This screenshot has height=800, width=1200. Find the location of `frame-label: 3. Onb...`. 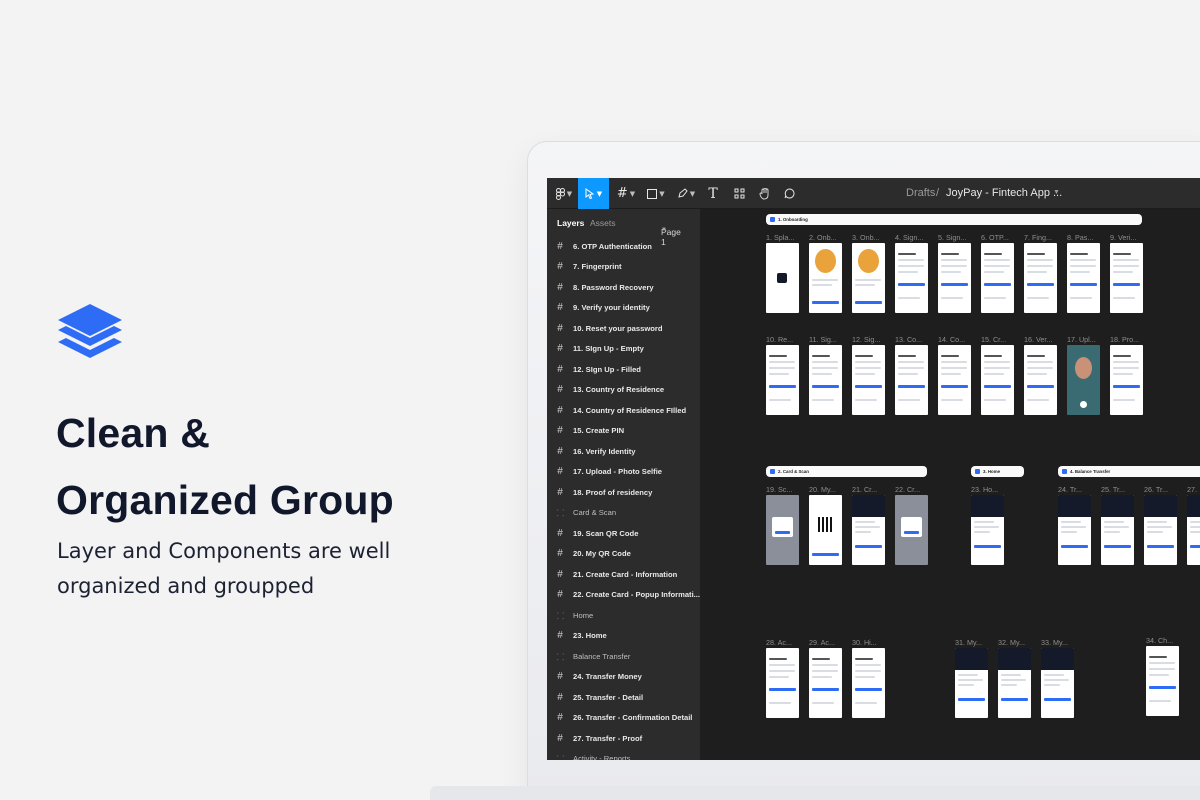

frame-label: 3. Onb... is located at coordinates (866, 237).